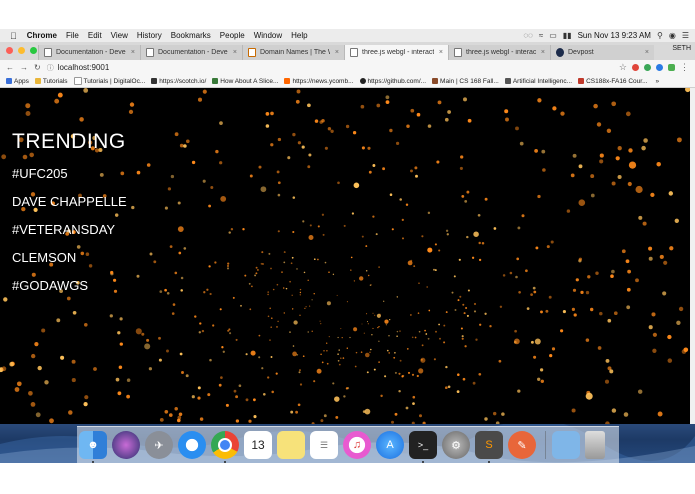 The width and height of the screenshot is (695, 494). I want to click on itunes-icon: ♫, so click(357, 445).